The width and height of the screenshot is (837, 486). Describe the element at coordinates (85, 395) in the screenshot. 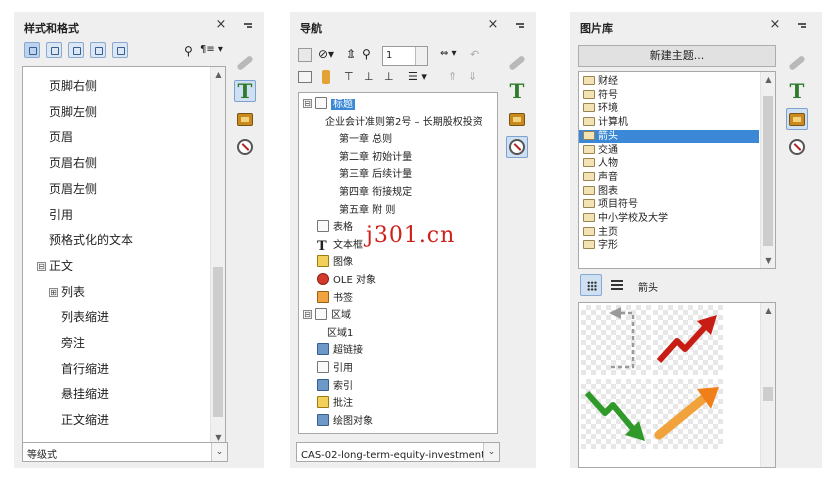

I see `style-list-item: 悬挂缩进` at that location.